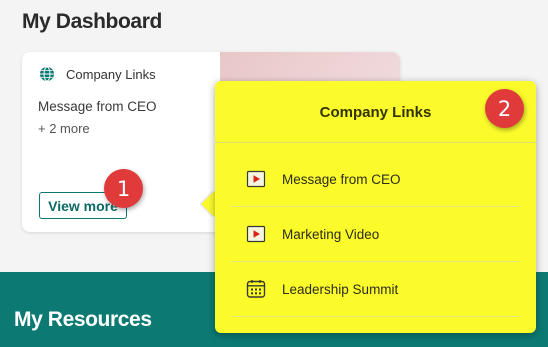 Image resolution: width=548 pixels, height=347 pixels. I want to click on popup-item-marketing-video: Marketing Video, so click(375, 234).